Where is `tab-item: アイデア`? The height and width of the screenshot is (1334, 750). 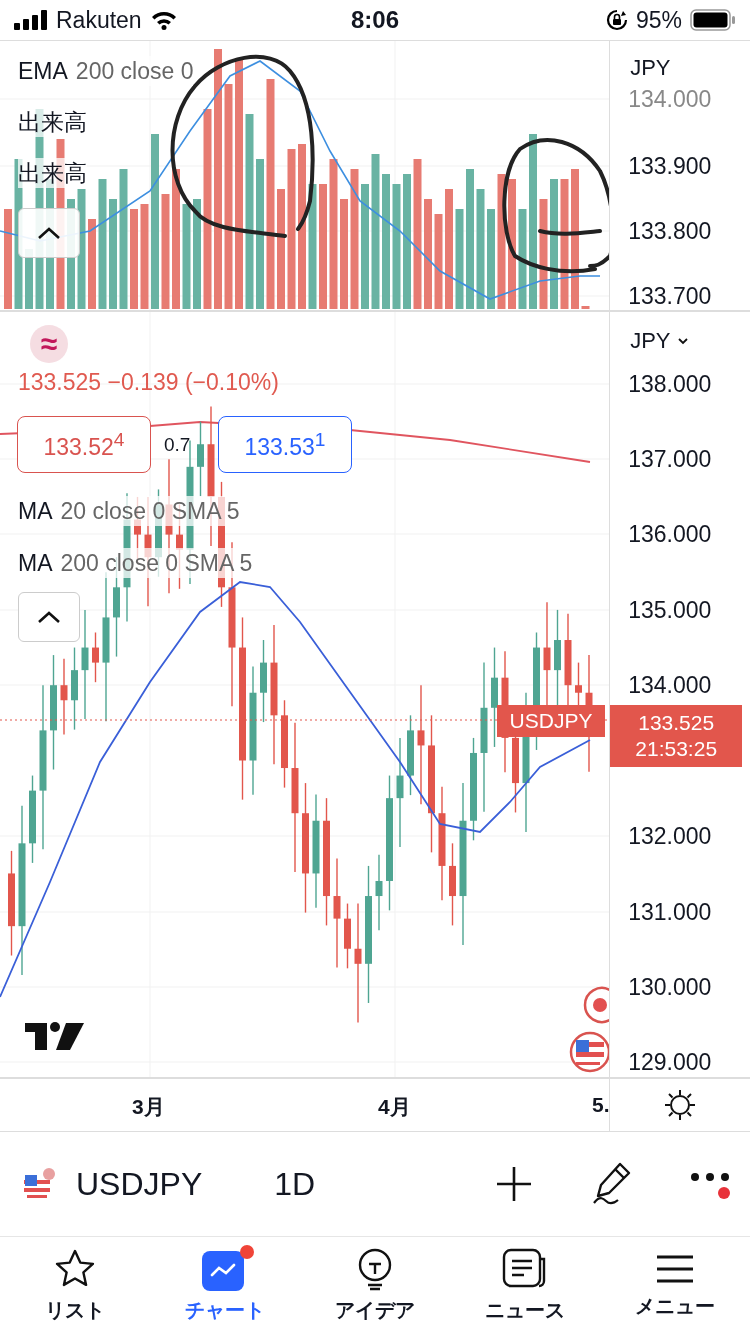
tab-item: アイデア is located at coordinates (375, 1285).